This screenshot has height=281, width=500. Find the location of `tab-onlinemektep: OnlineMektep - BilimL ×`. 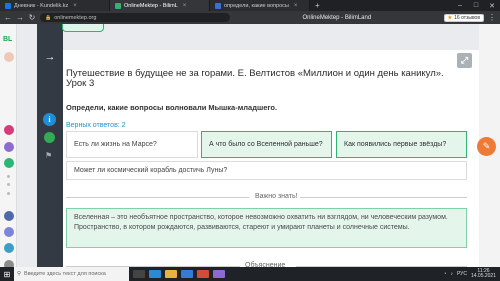

tab-onlinemektep: OnlineMektep - BilimL × is located at coordinates (160, 5).